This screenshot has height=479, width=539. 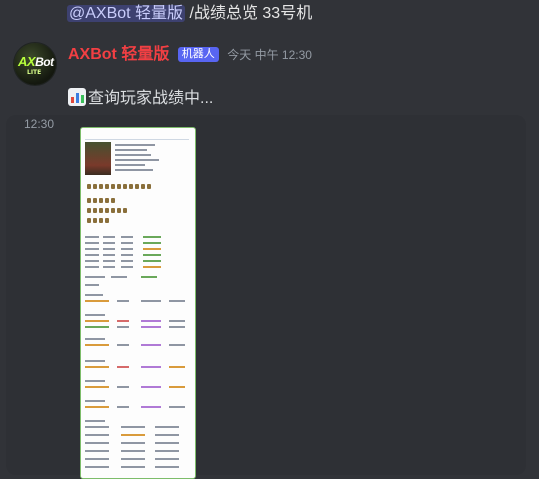 I want to click on bar-chart-icon, so click(x=77, y=97).